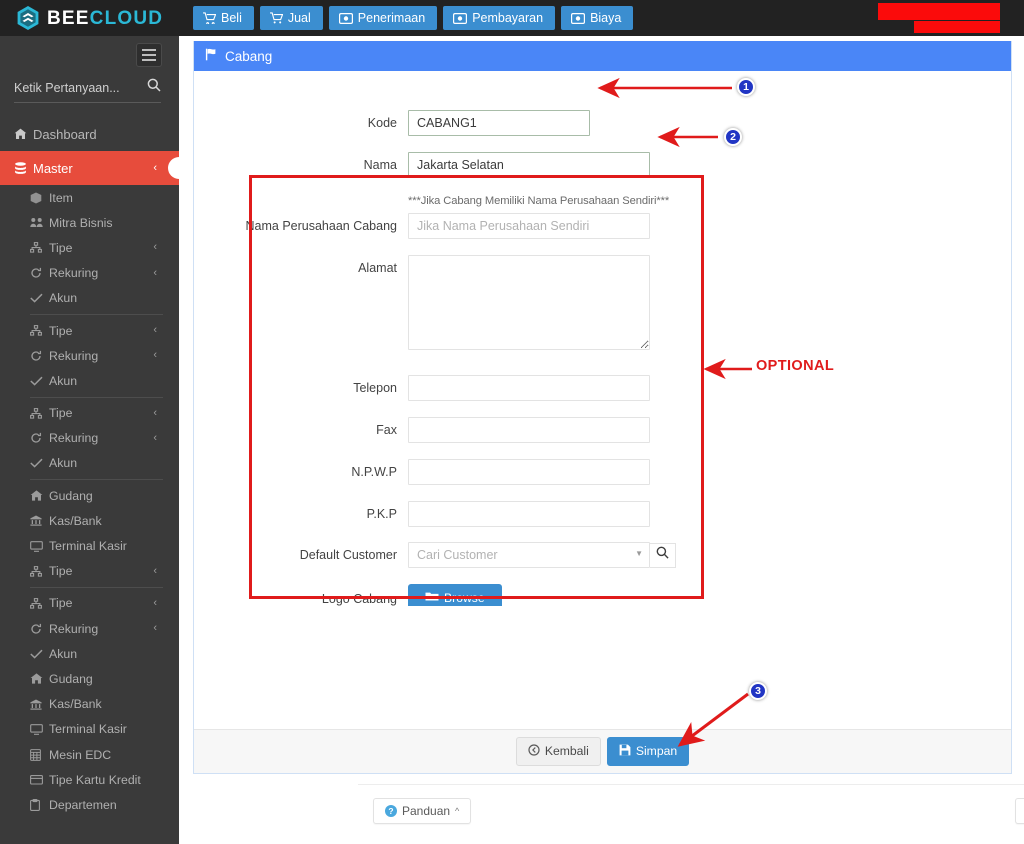 This screenshot has width=1024, height=844. I want to click on monitor-icon, so click(38, 546).